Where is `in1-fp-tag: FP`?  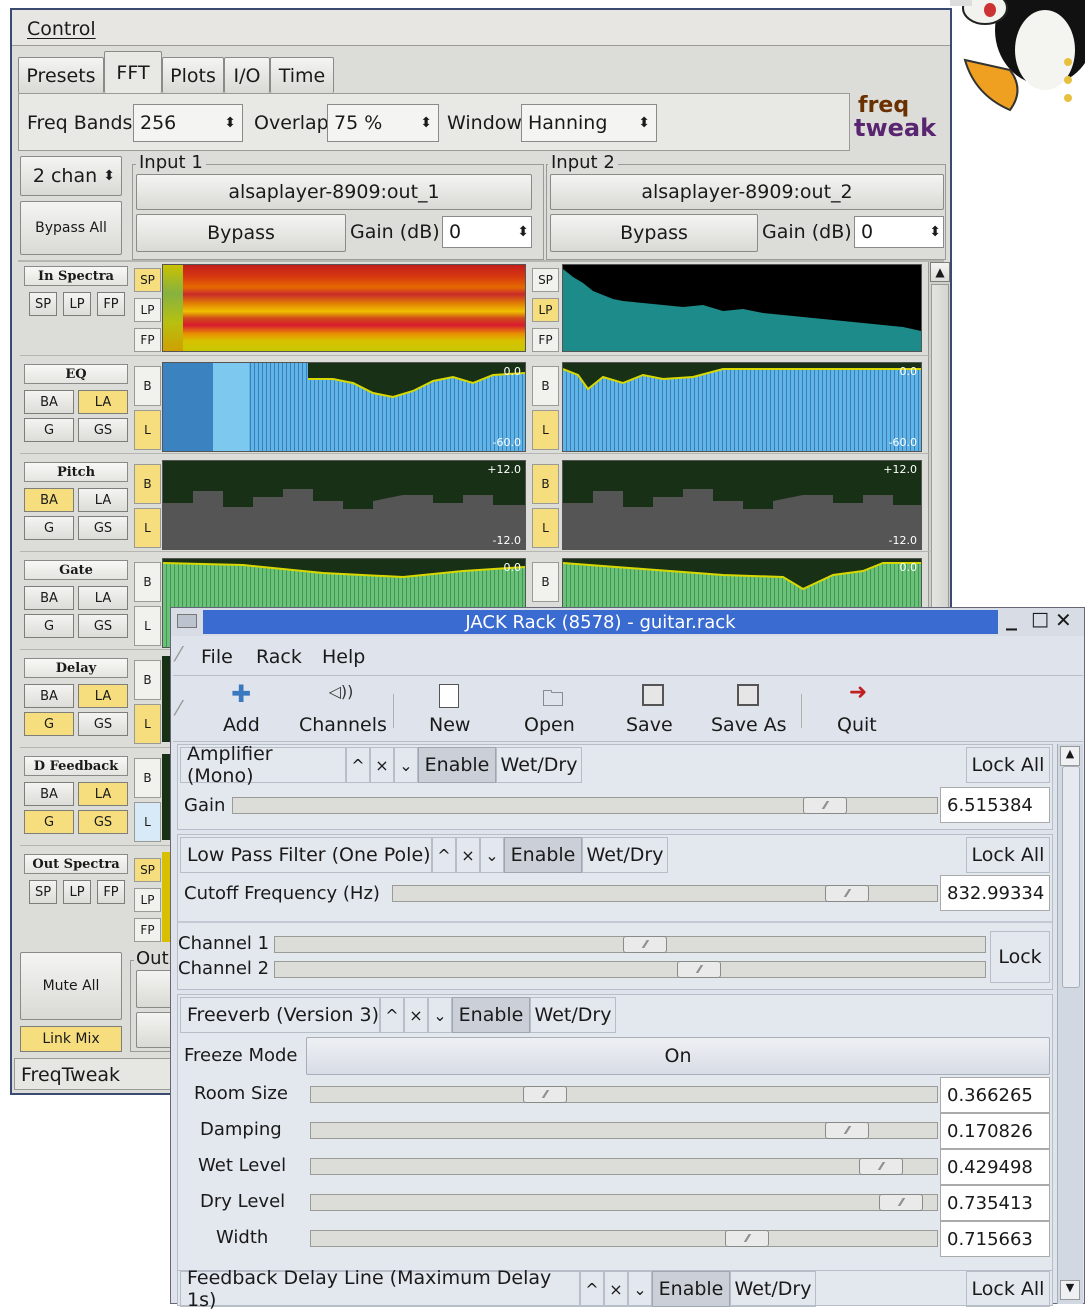
in1-fp-tag: FP is located at coordinates (147, 340).